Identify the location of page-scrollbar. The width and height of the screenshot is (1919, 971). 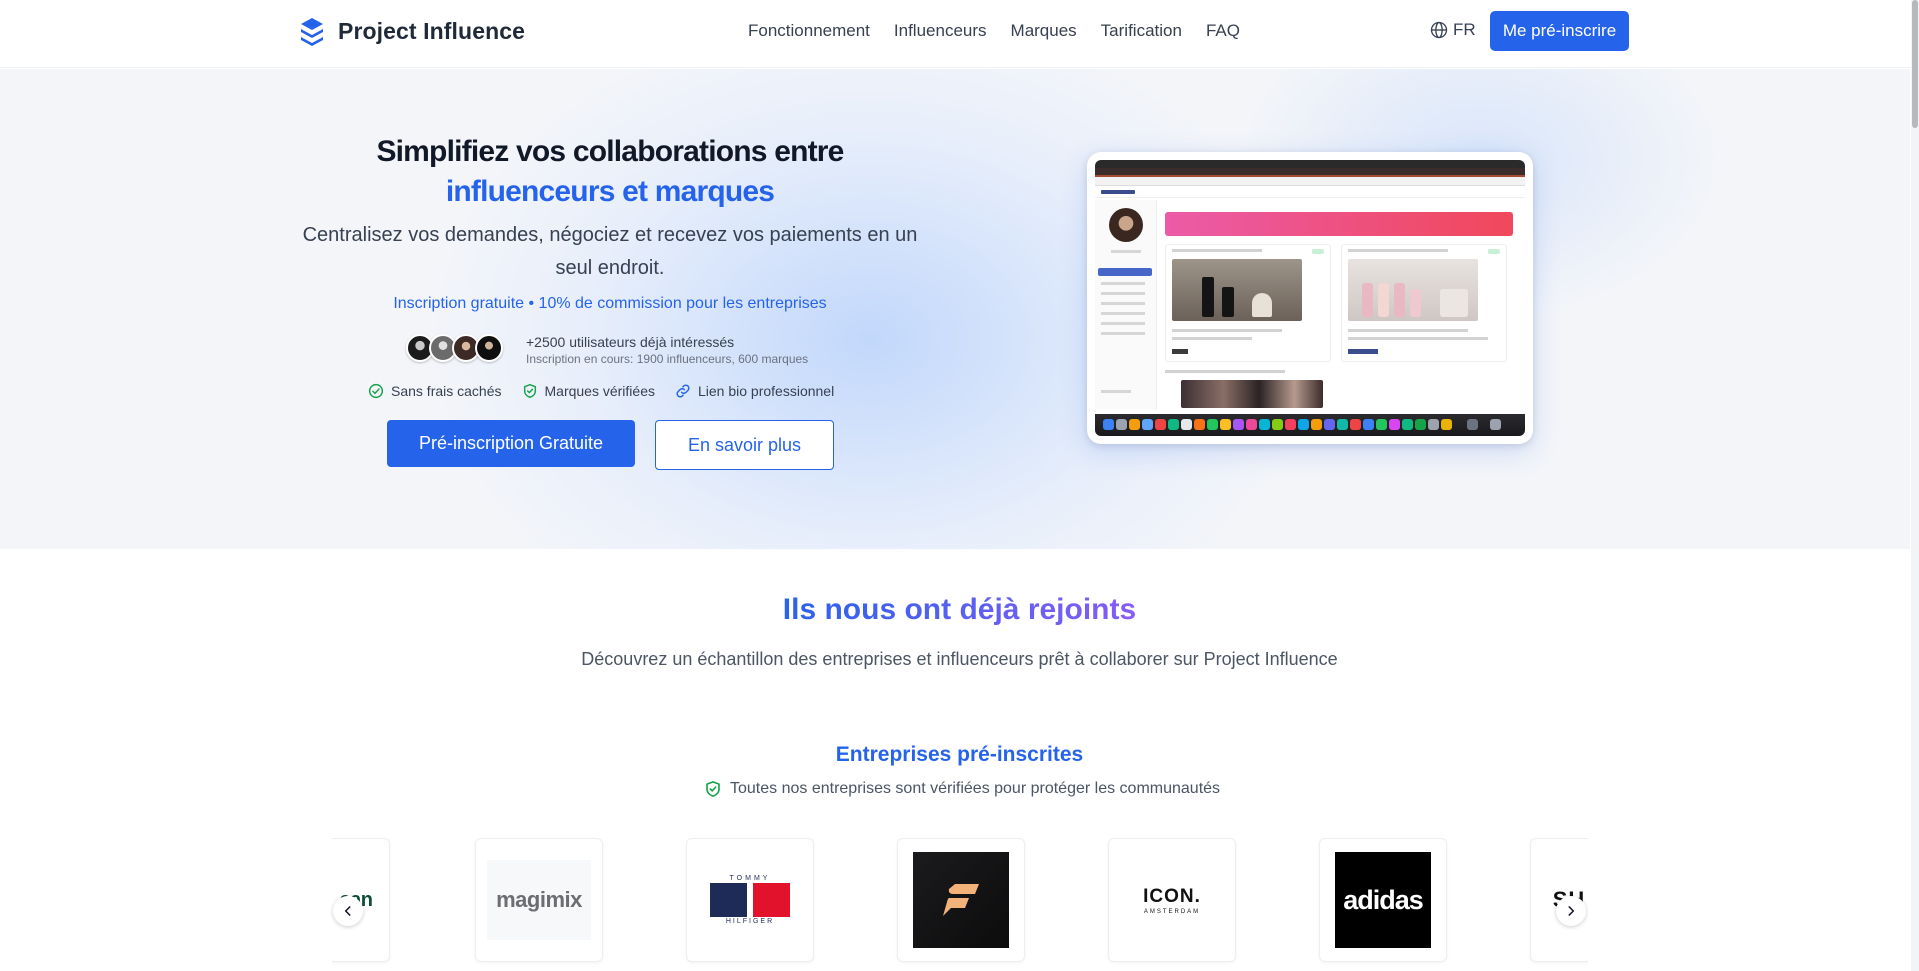
(1915, 485).